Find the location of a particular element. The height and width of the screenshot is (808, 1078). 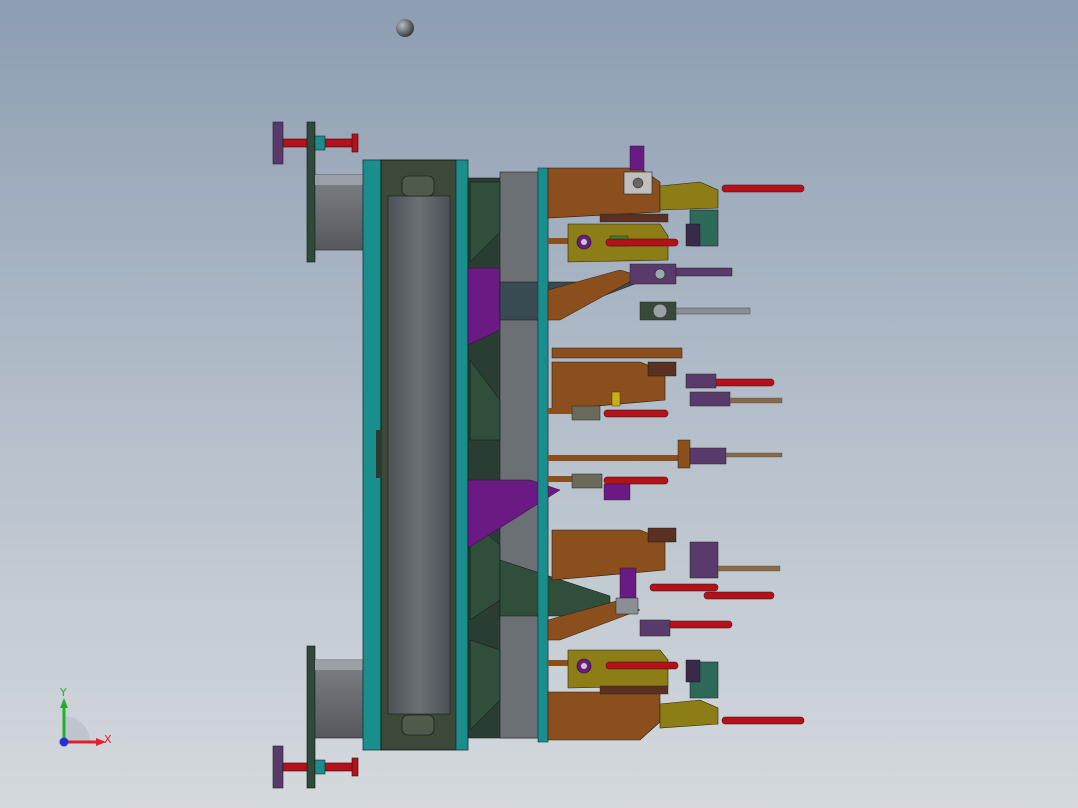

triad-y-label: Y is located at coordinates (63, 692).